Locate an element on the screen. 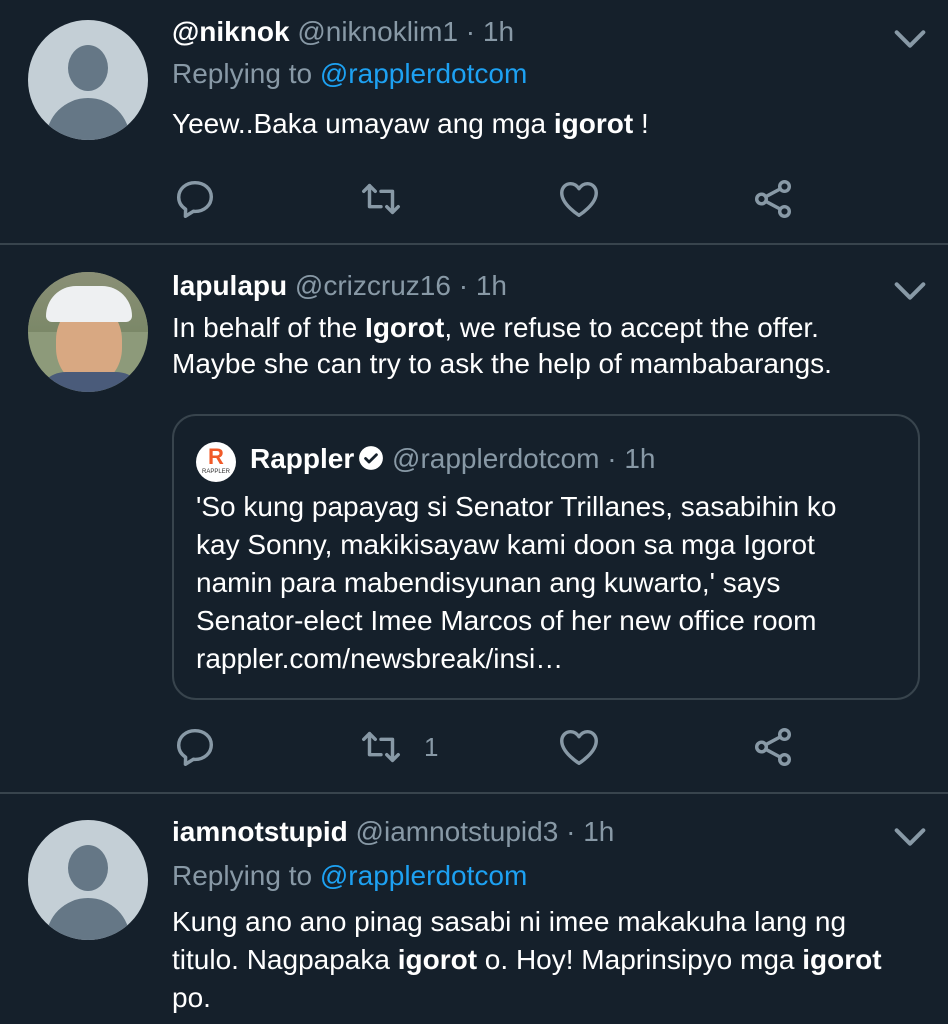 The height and width of the screenshot is (1024, 948). text-segment: ! is located at coordinates (641, 123).